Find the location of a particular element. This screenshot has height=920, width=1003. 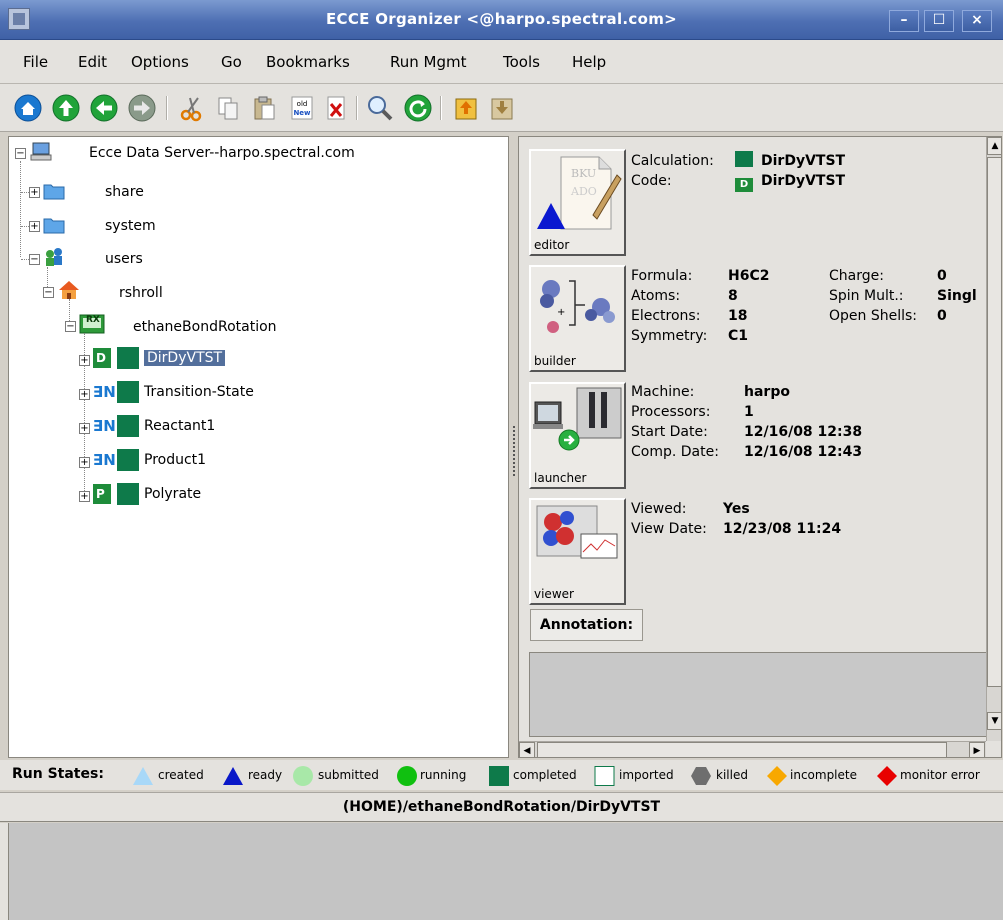

editor-button: BKU ADO editor is located at coordinates (577, 202).